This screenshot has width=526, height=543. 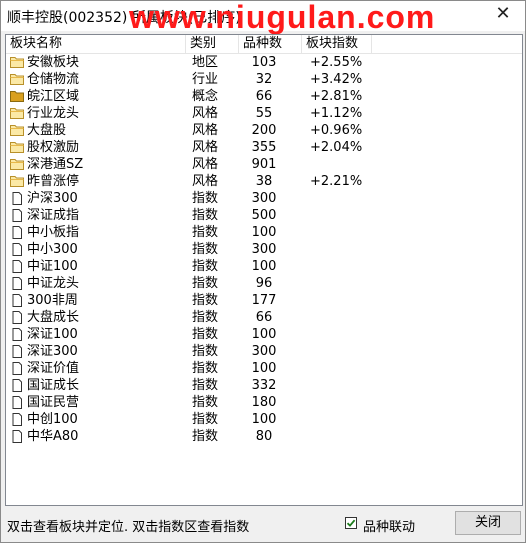 I want to click on sector-name: 昨曾涨停, so click(x=53, y=181).